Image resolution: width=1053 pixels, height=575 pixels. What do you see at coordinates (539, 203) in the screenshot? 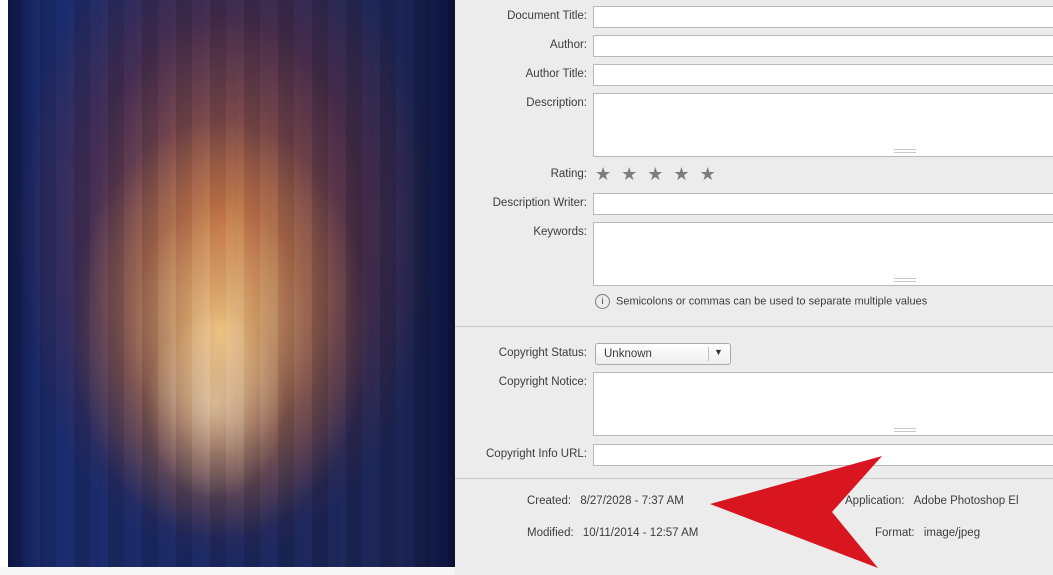
I see `description-writer-label: Description Writer:` at bounding box center [539, 203].